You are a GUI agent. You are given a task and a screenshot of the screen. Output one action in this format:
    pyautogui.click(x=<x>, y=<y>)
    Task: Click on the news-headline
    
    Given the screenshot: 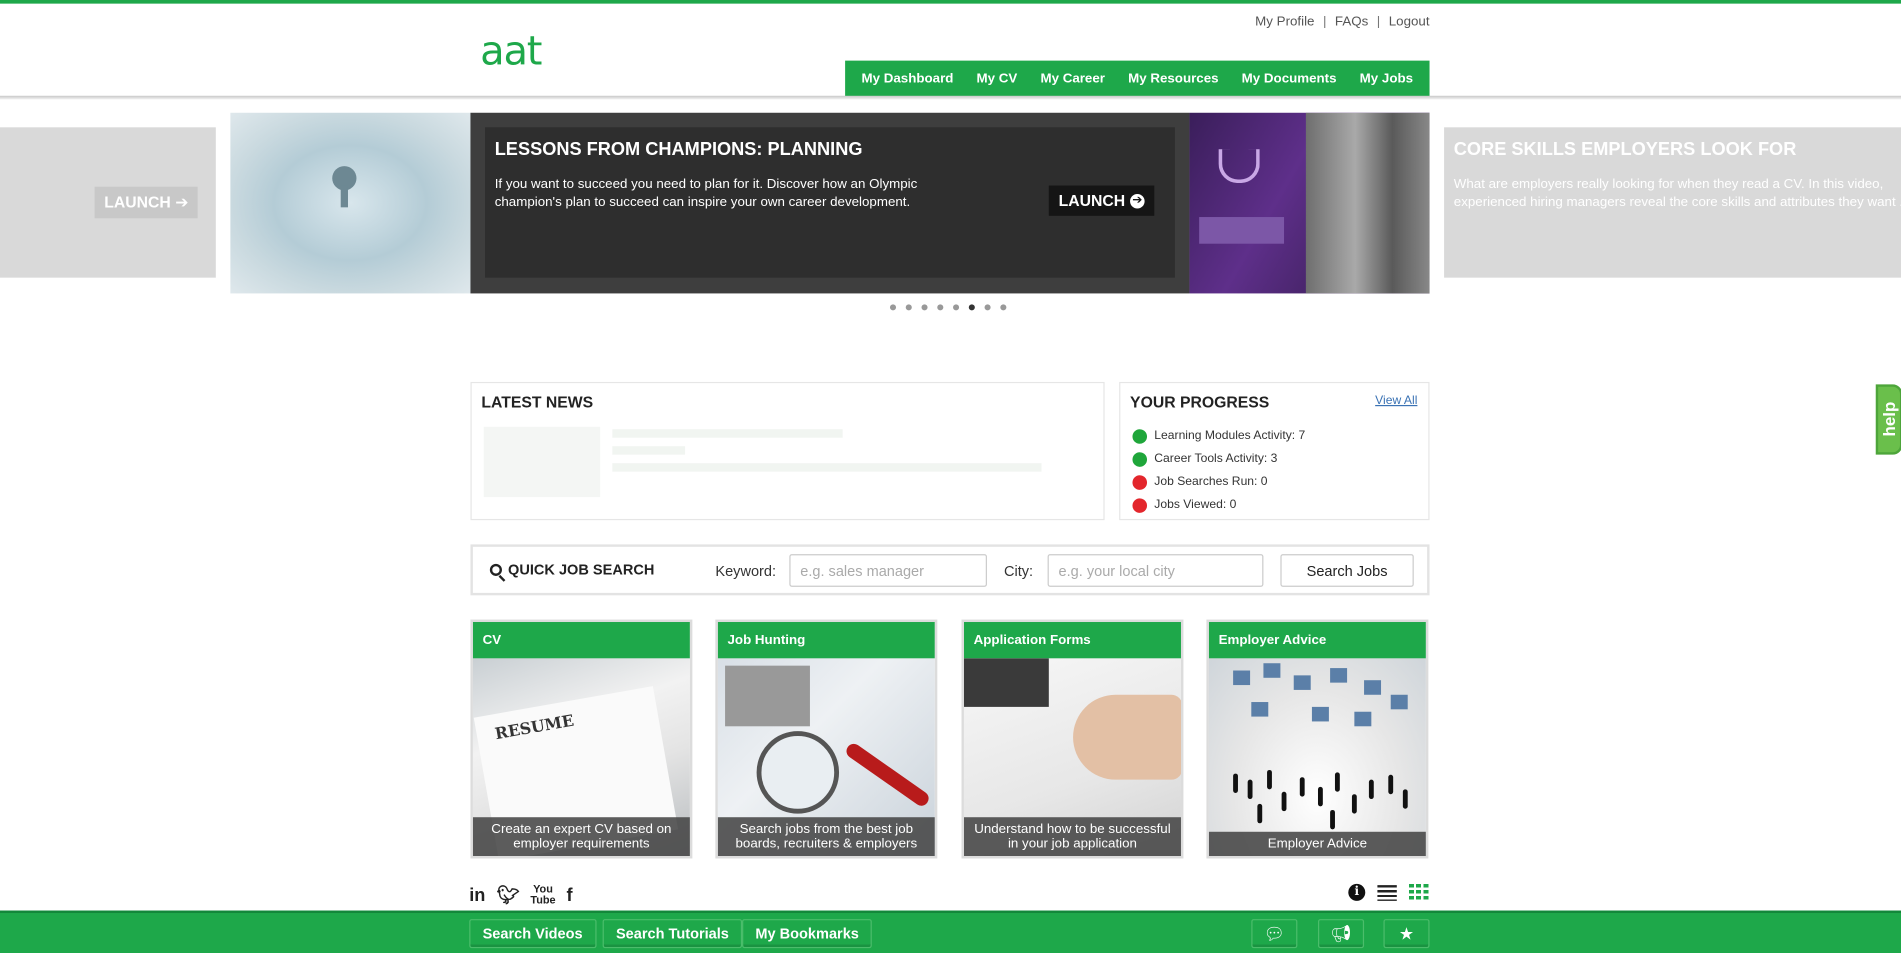 What is the action you would take?
    pyautogui.click(x=727, y=433)
    